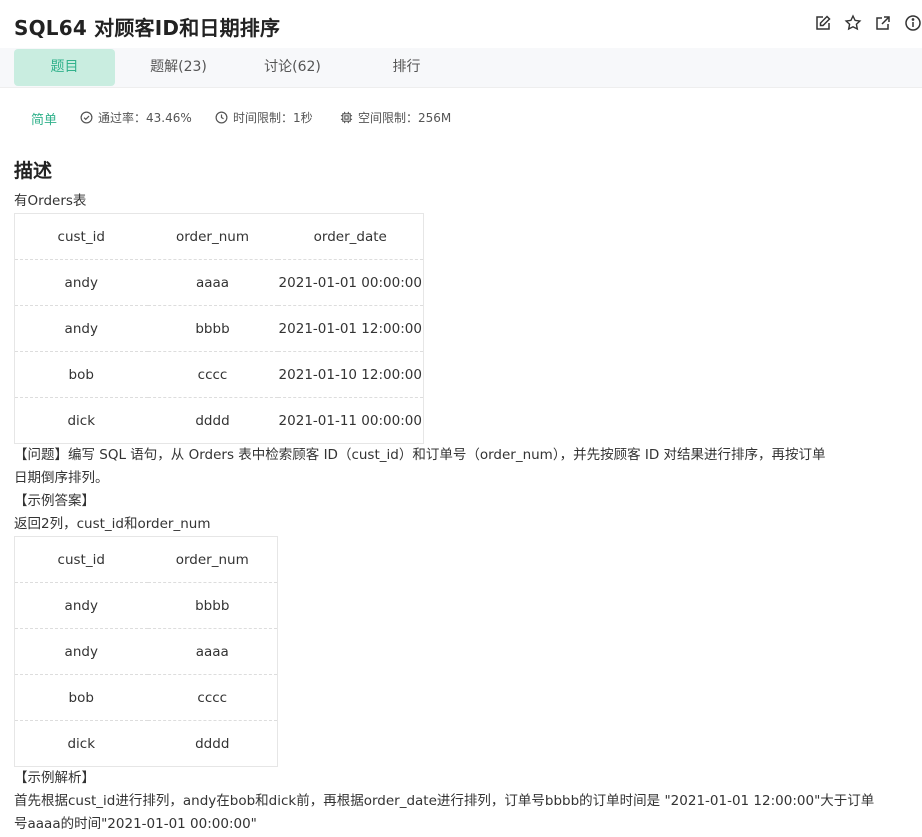 This screenshot has width=922, height=837. I want to click on table-header-row: cust_id order_num order_date, so click(219, 236).